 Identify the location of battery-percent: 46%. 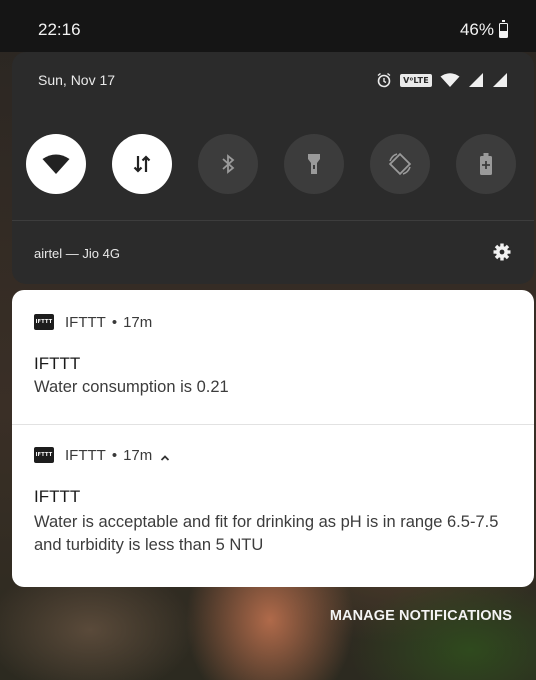
(476, 29).